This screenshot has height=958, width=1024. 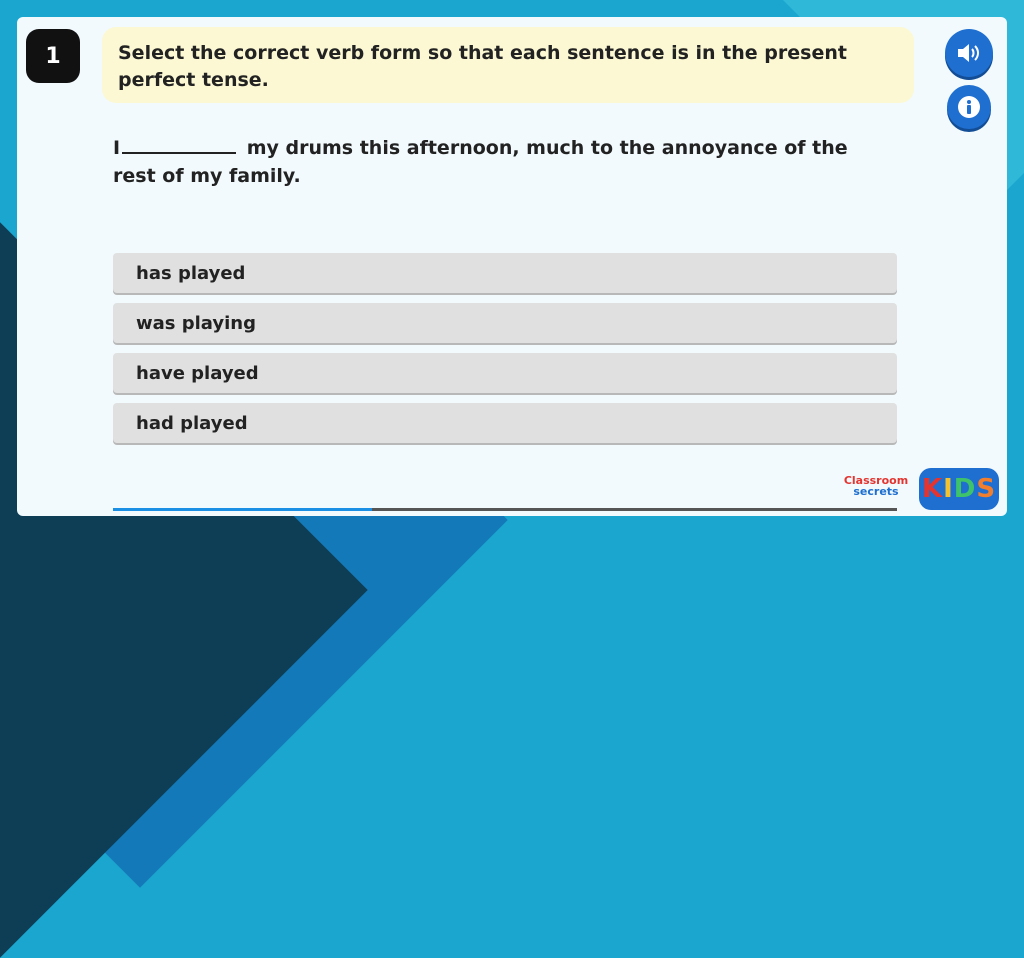 I want to click on sentence-start: I, so click(x=117, y=148).